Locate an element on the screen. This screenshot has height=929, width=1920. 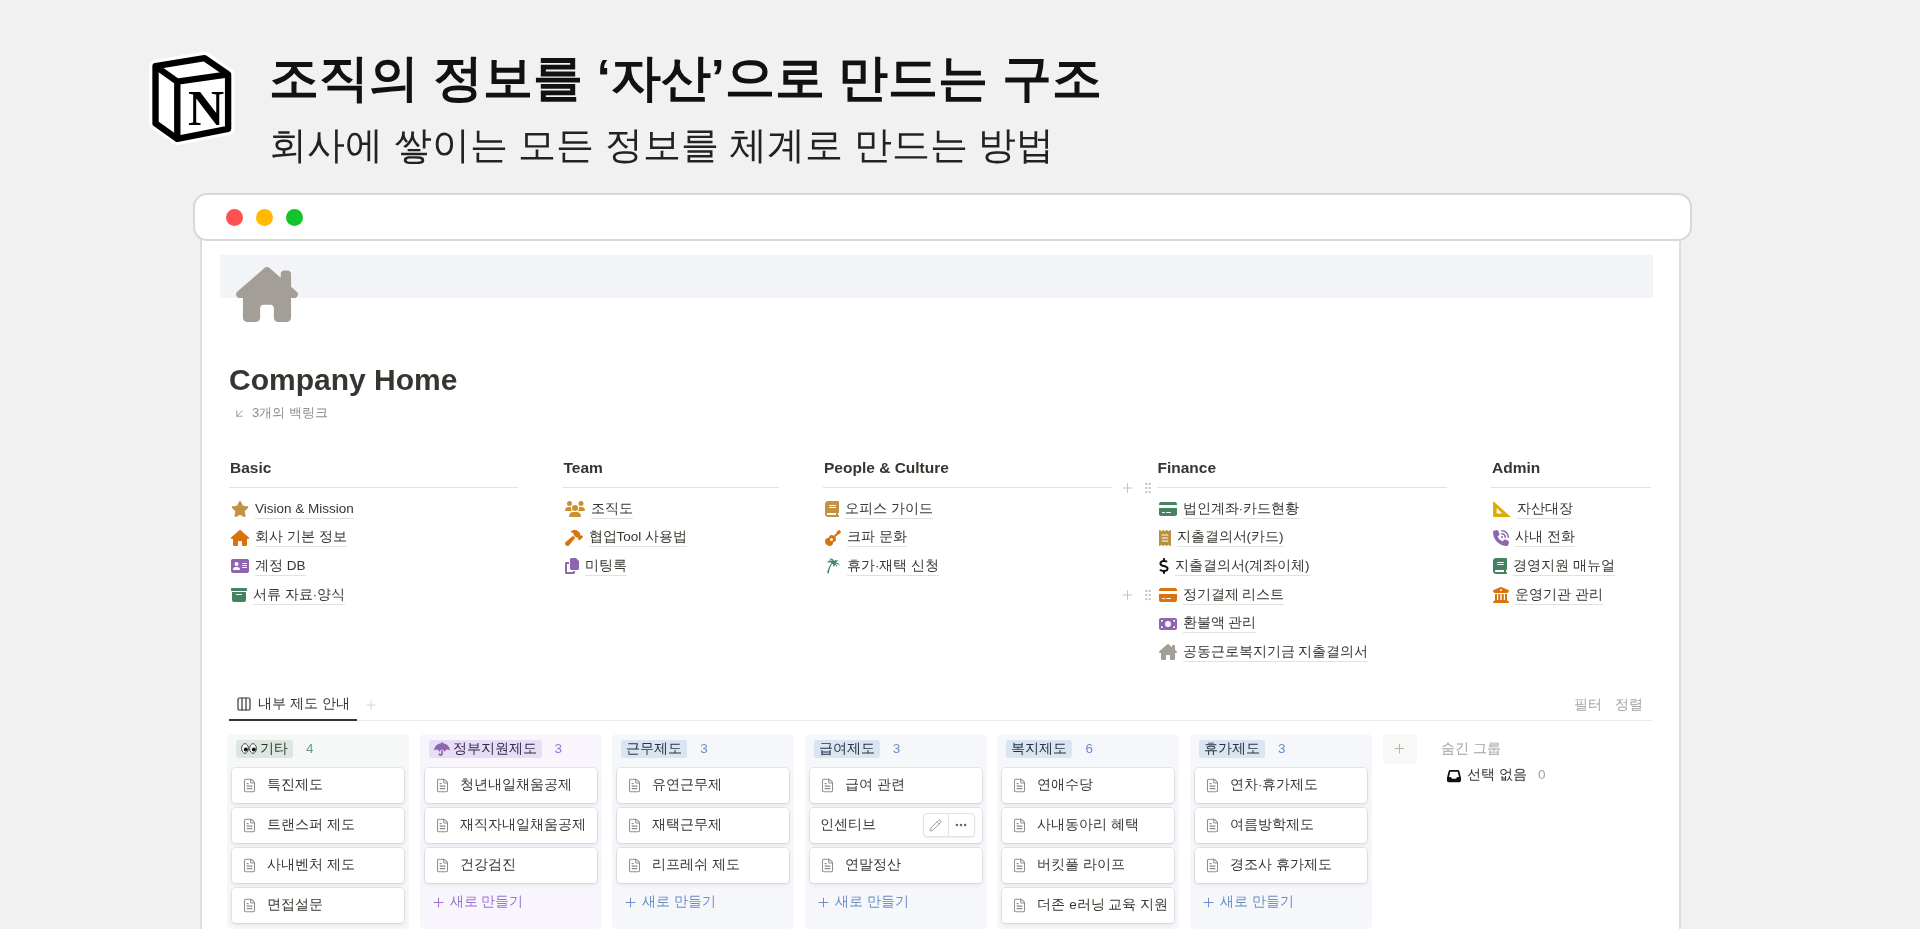
board-card: 건강검진 is located at coordinates (510, 865).